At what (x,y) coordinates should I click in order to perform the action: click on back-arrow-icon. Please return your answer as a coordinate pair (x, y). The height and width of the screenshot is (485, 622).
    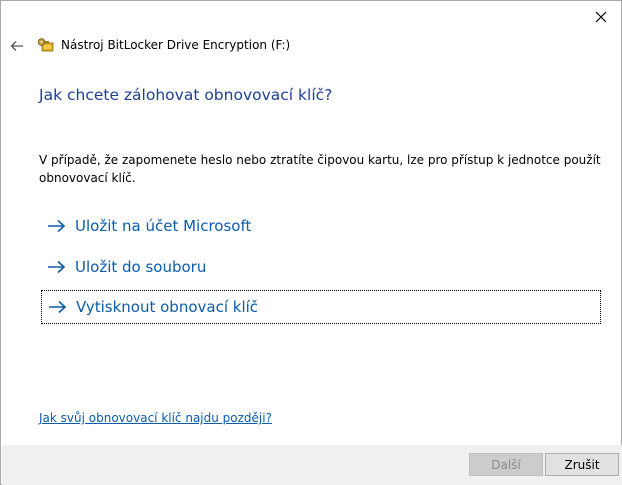
    Looking at the image, I should click on (16, 46).